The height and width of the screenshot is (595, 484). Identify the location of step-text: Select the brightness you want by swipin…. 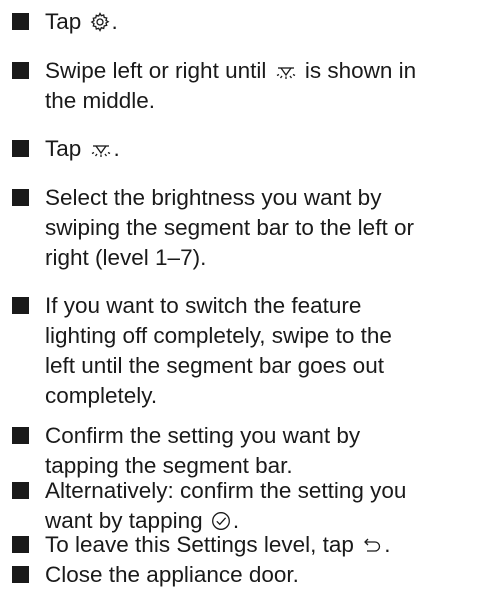
(229, 227).